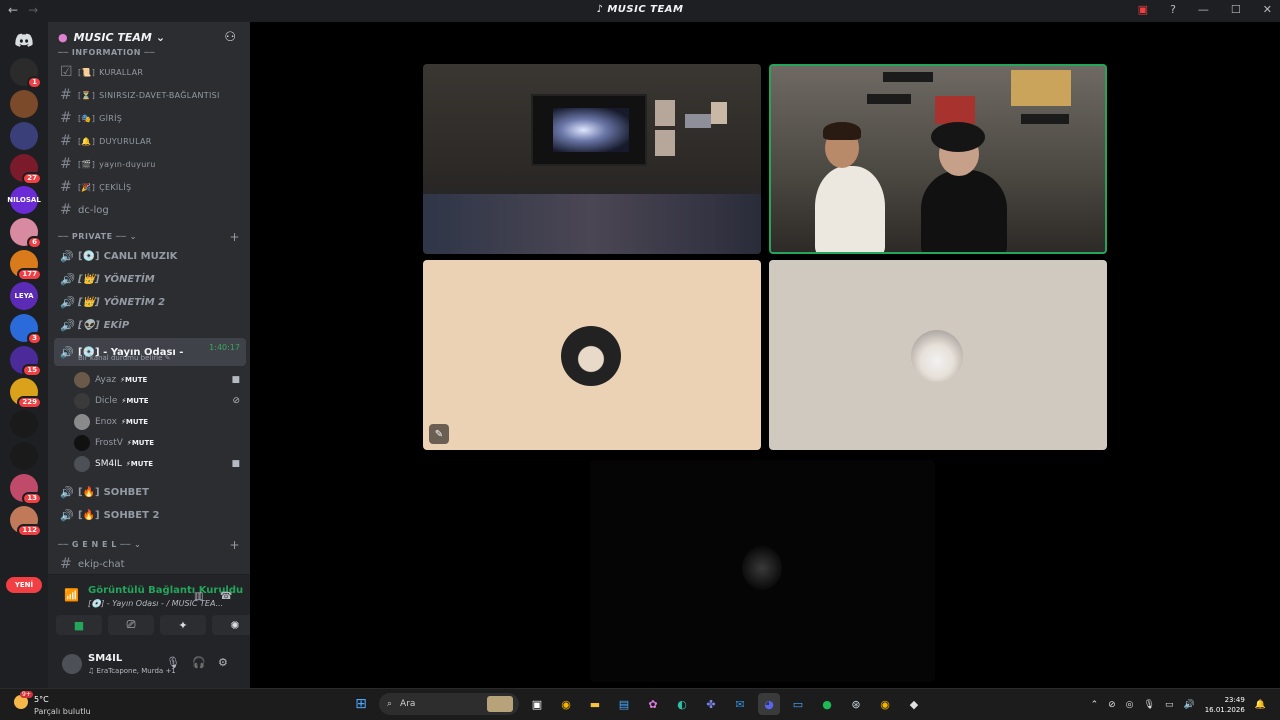 The image size is (1280, 720). I want to click on tray-app-icon: ◎, so click(1130, 705).